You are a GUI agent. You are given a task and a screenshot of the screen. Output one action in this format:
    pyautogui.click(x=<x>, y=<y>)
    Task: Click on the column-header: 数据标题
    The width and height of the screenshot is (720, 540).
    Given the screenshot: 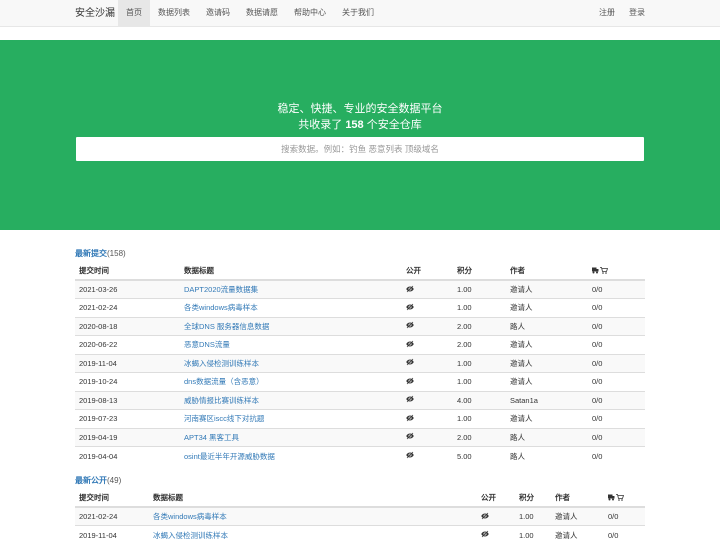 What is the action you would take?
    pyautogui.click(x=313, y=498)
    